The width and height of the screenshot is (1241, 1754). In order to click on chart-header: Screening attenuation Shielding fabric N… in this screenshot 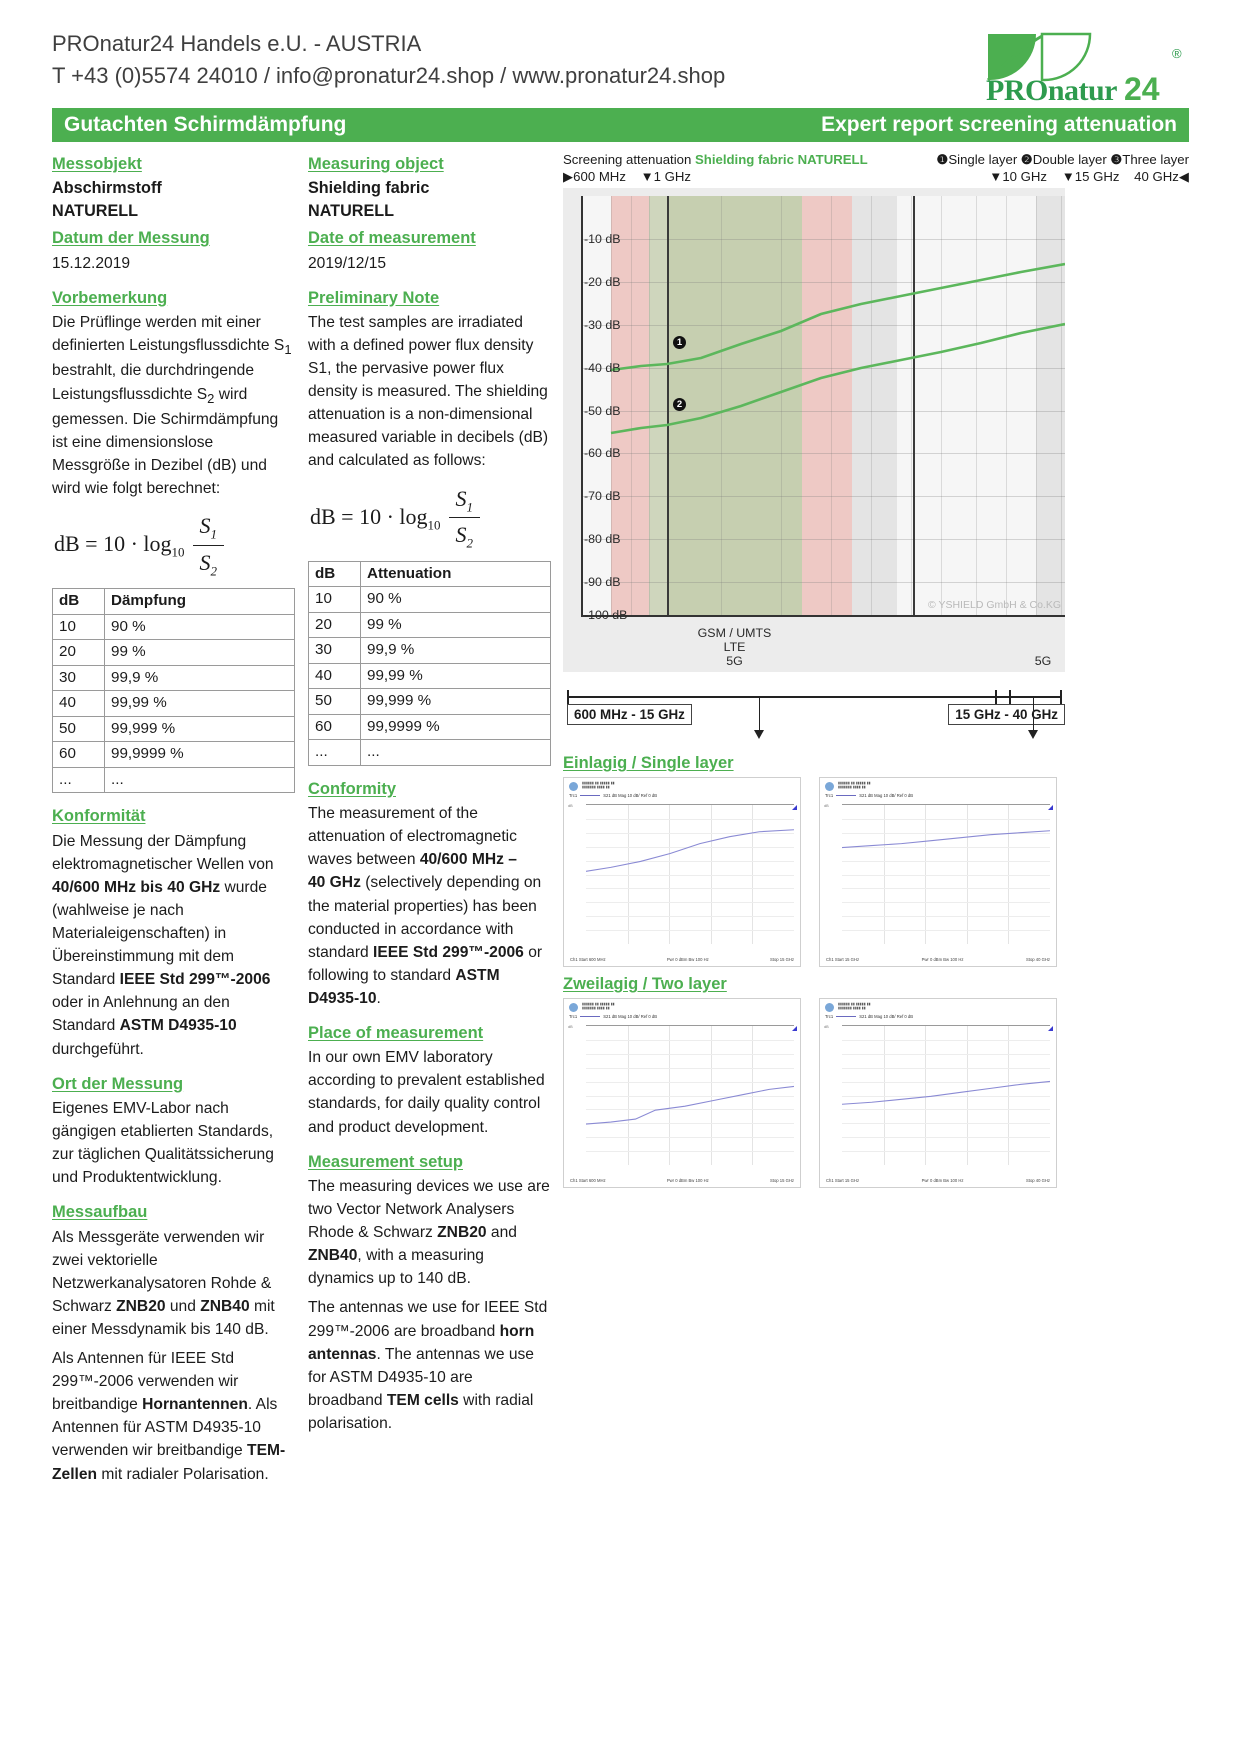, I will do `click(876, 170)`.